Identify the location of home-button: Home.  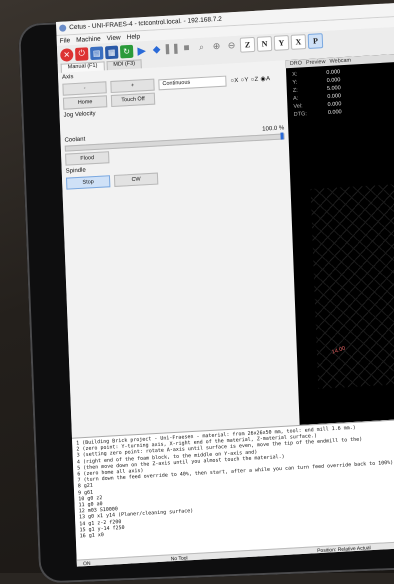
(85, 102).